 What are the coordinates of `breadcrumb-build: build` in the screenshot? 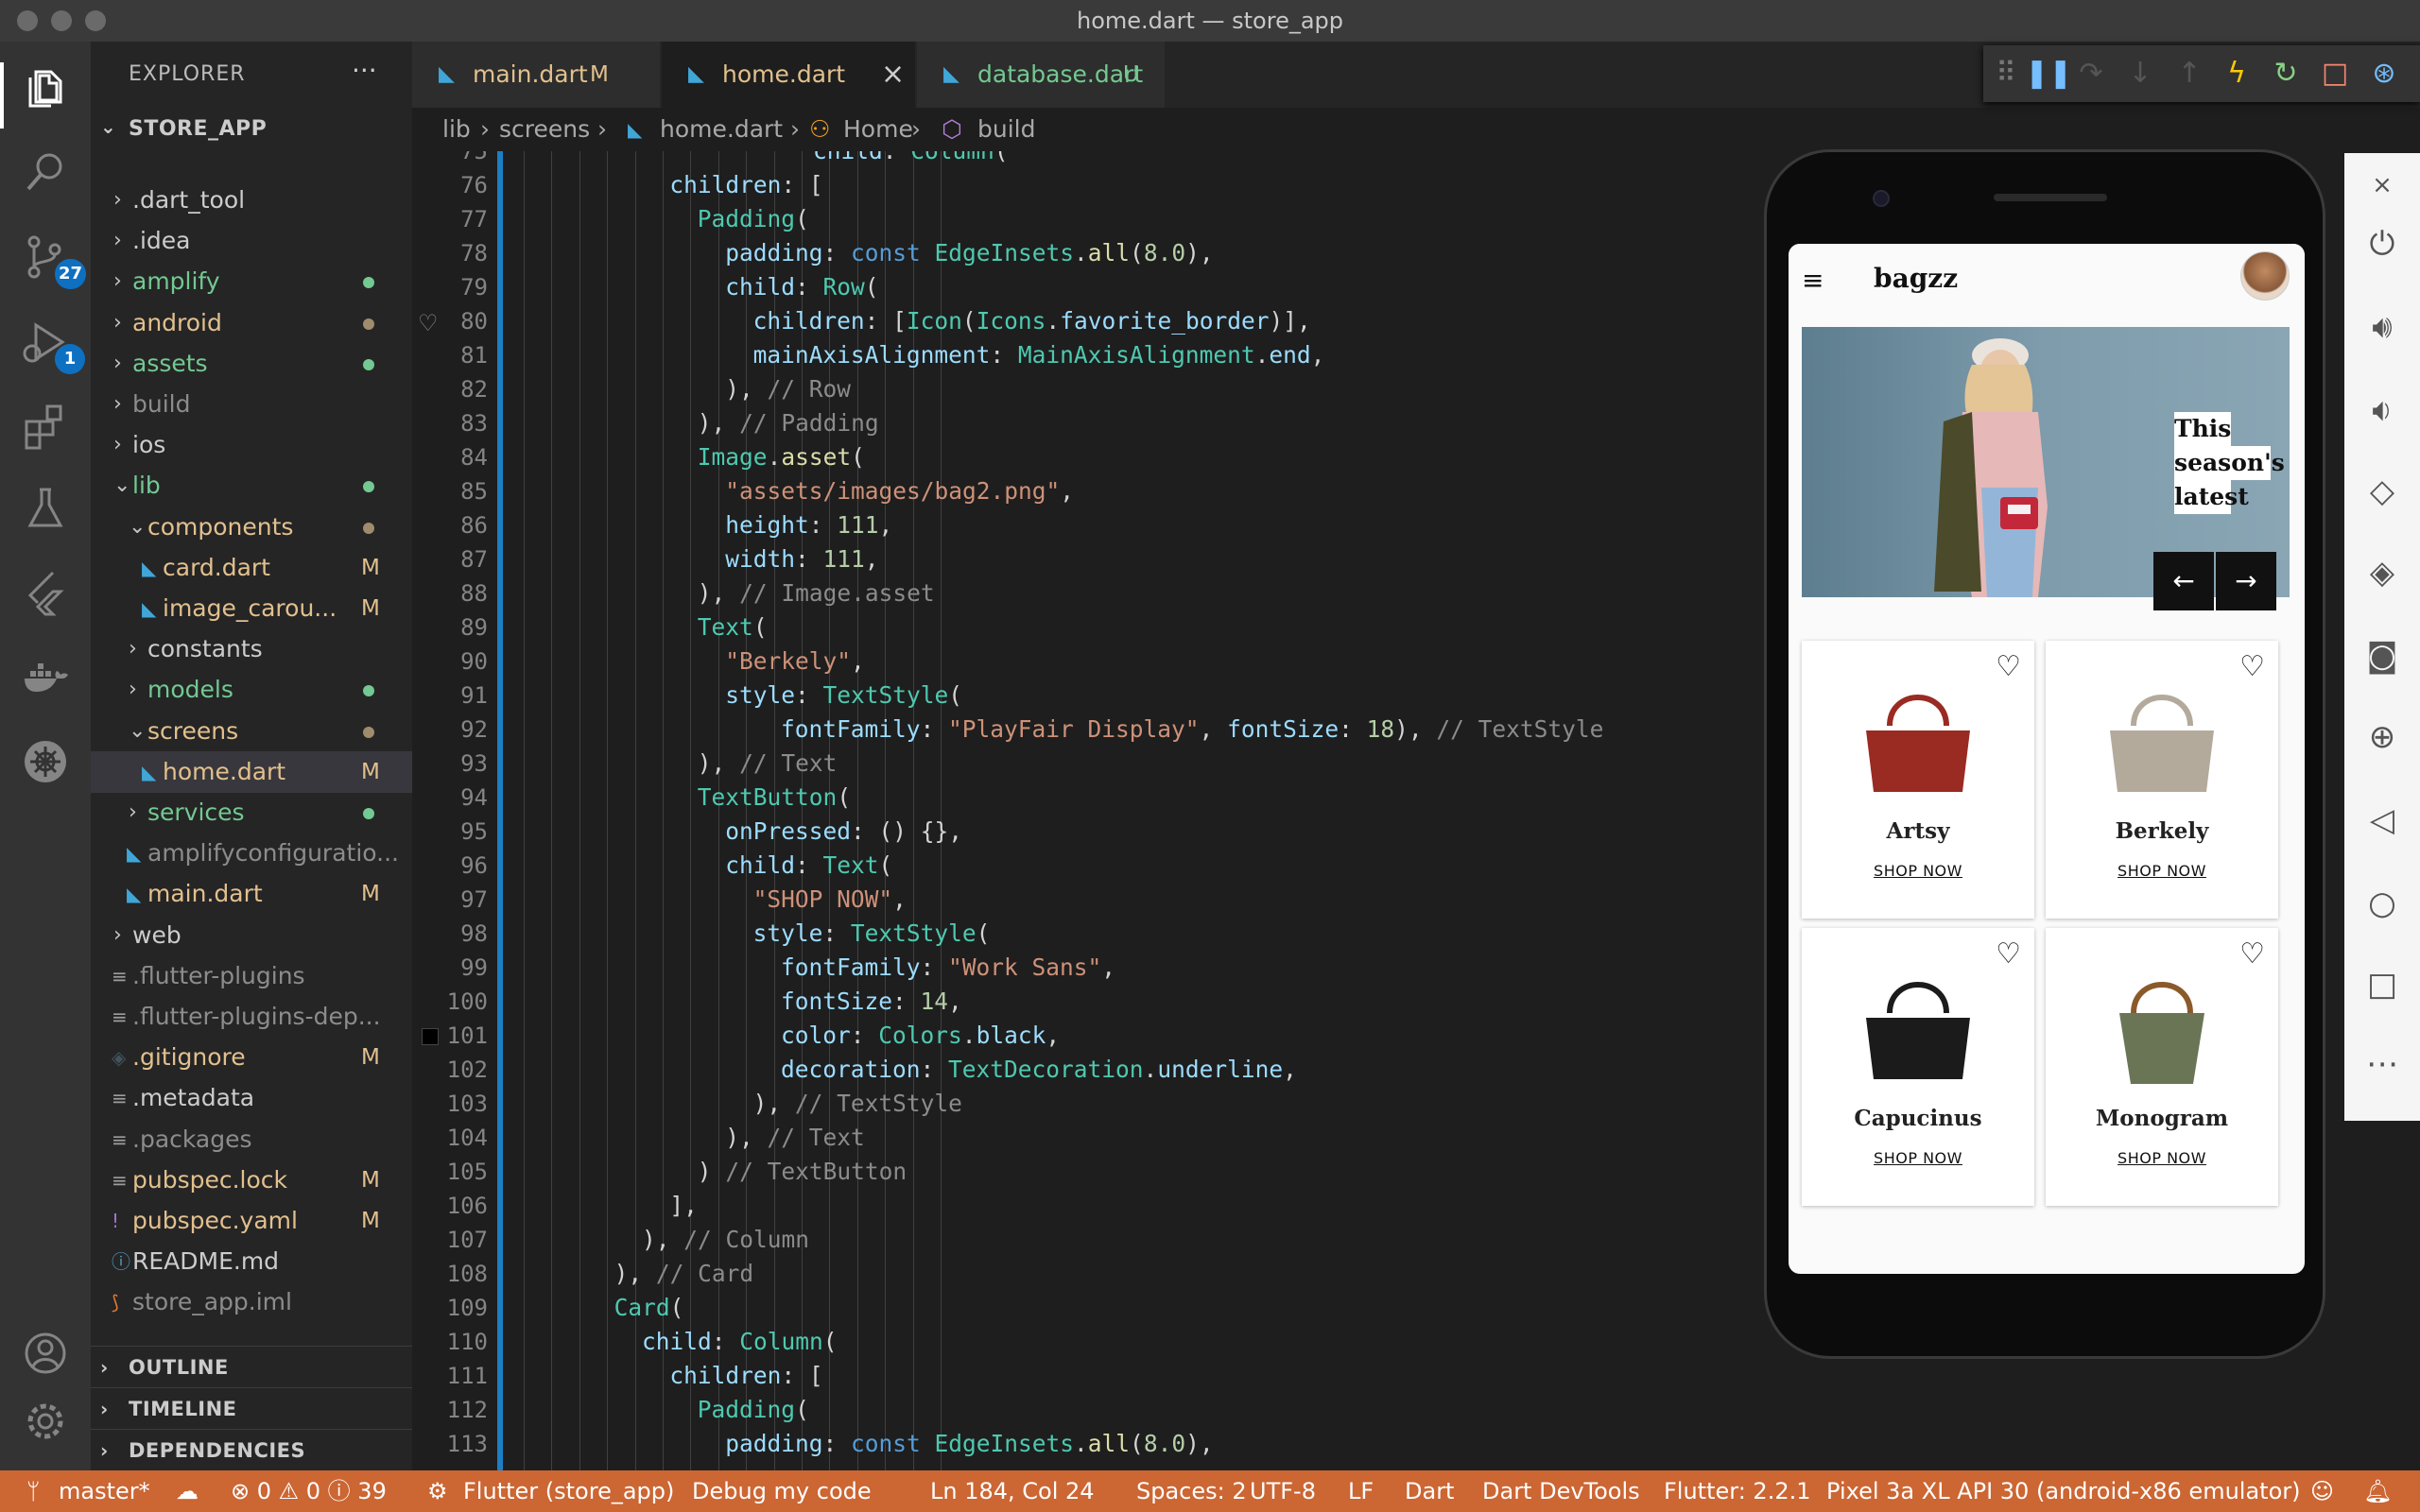 It's located at (1006, 129).